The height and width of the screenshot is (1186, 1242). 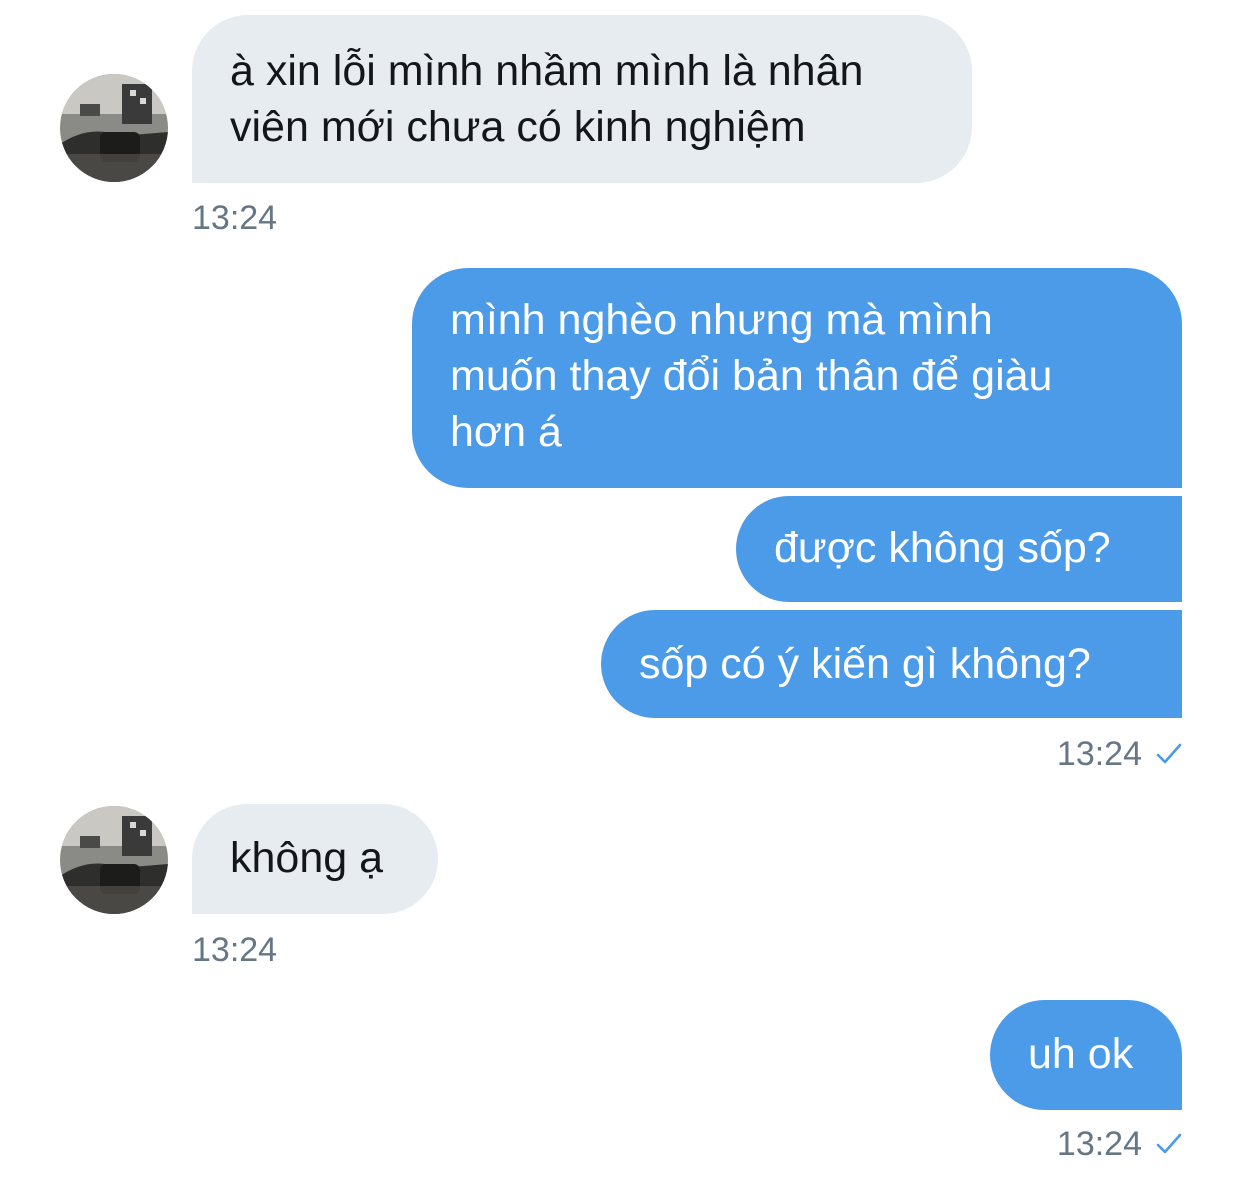 I want to click on message-text-line: hơn á, so click(x=506, y=432).